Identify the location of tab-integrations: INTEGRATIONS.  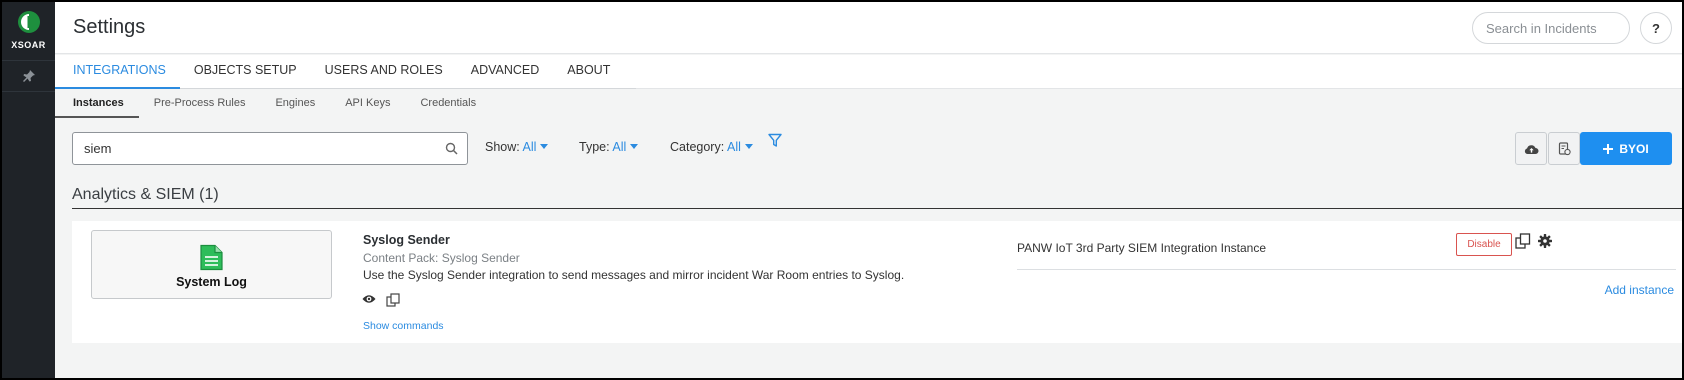
(117, 72).